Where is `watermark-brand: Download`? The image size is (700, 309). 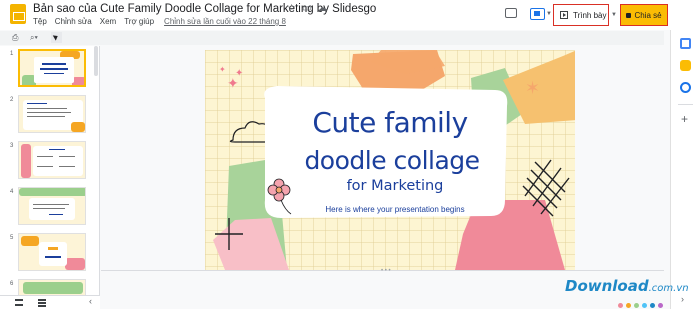
watermark-brand: Download is located at coordinates (607, 286).